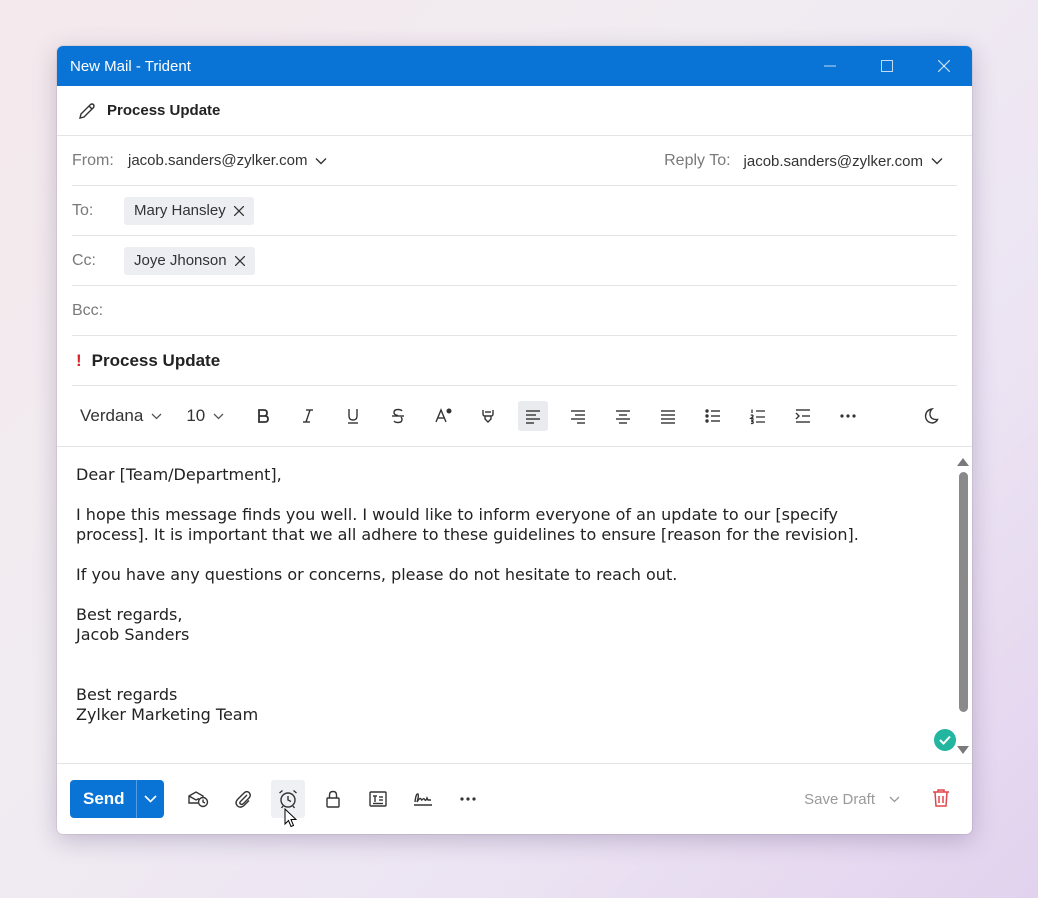  I want to click on highlight-button, so click(488, 416).